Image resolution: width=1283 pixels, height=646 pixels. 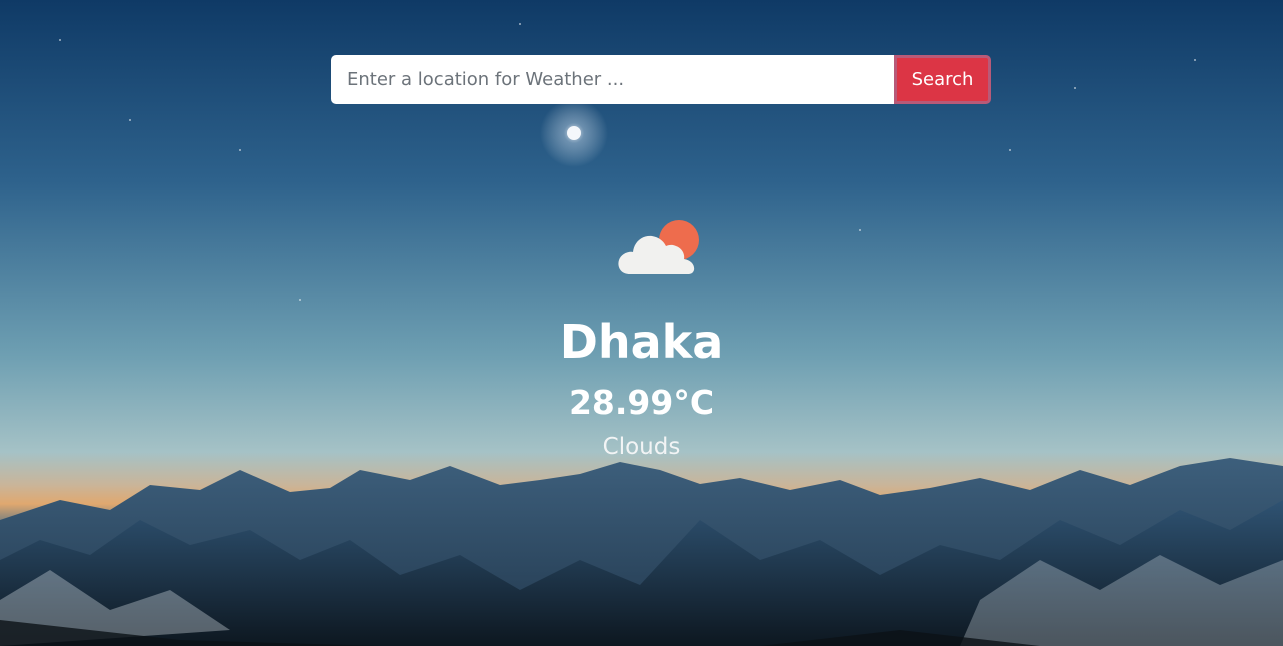 What do you see at coordinates (641, 342) in the screenshot?
I see `city-name: Dhaka` at bounding box center [641, 342].